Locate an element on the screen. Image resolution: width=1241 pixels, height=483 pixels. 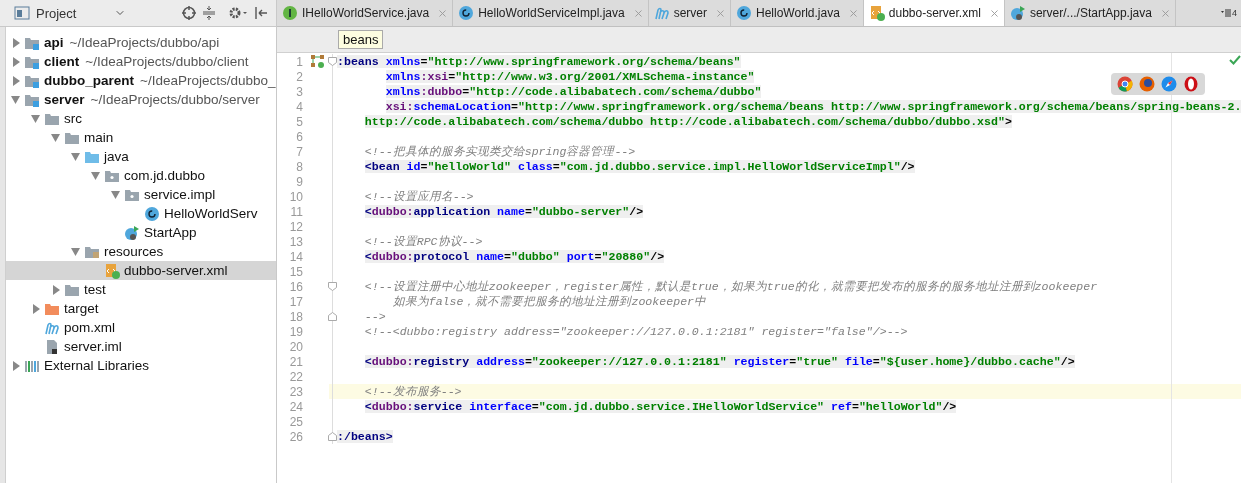
line-number: 12 is located at coordinates (295, 226).